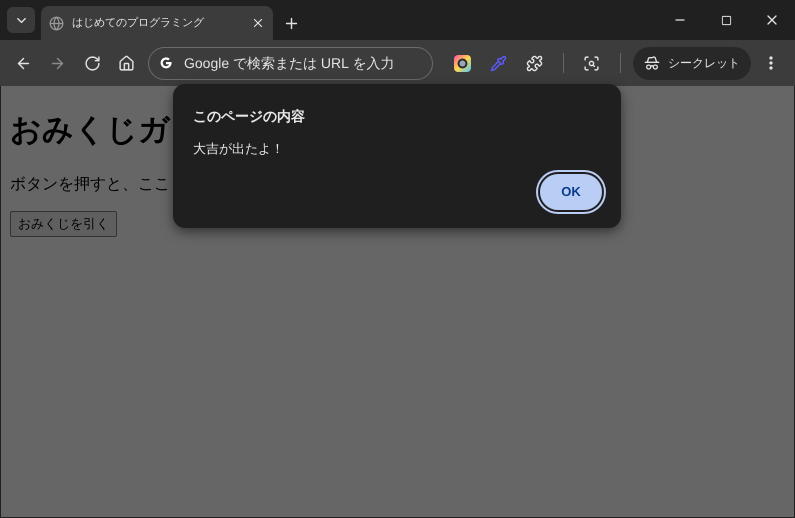 Image resolution: width=795 pixels, height=518 pixels. I want to click on close-icon, so click(258, 23).